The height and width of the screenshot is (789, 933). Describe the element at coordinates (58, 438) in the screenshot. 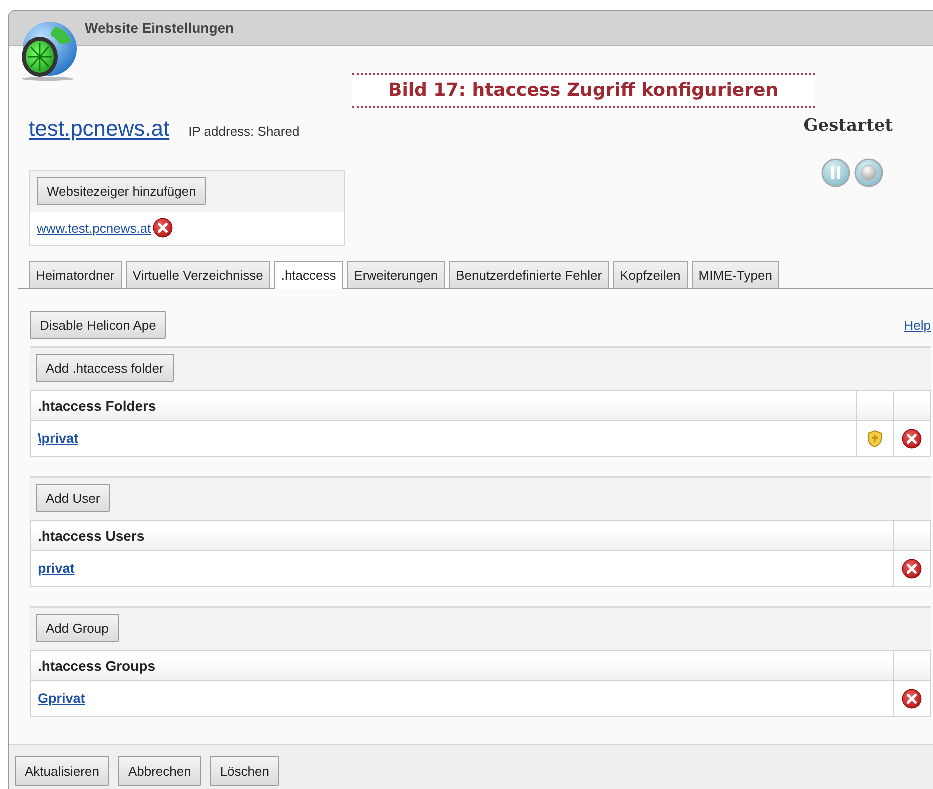

I see `entry-link: \privat` at that location.